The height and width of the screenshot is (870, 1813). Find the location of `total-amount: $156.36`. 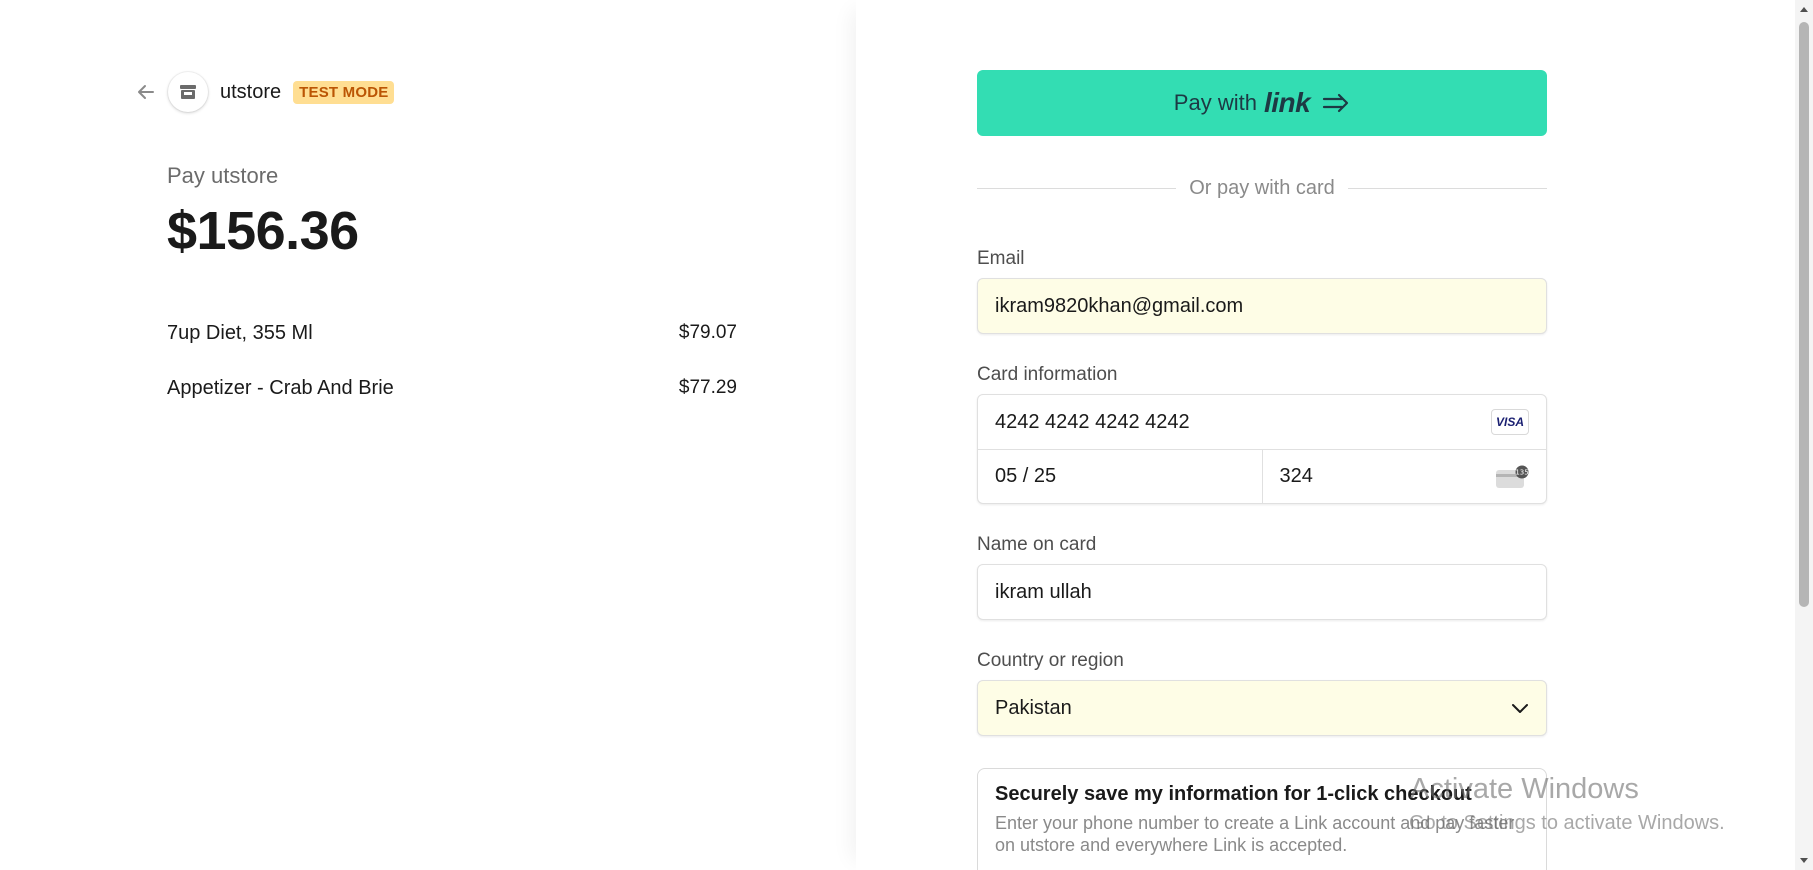

total-amount: $156.36 is located at coordinates (263, 231).